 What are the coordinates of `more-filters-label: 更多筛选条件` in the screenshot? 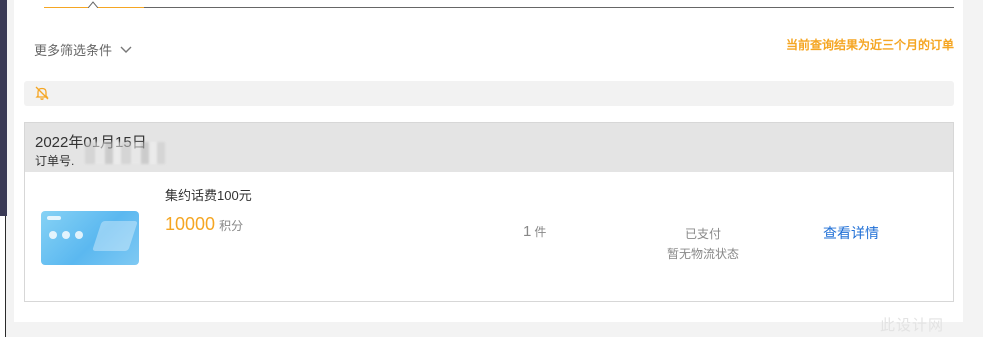 It's located at (73, 50).